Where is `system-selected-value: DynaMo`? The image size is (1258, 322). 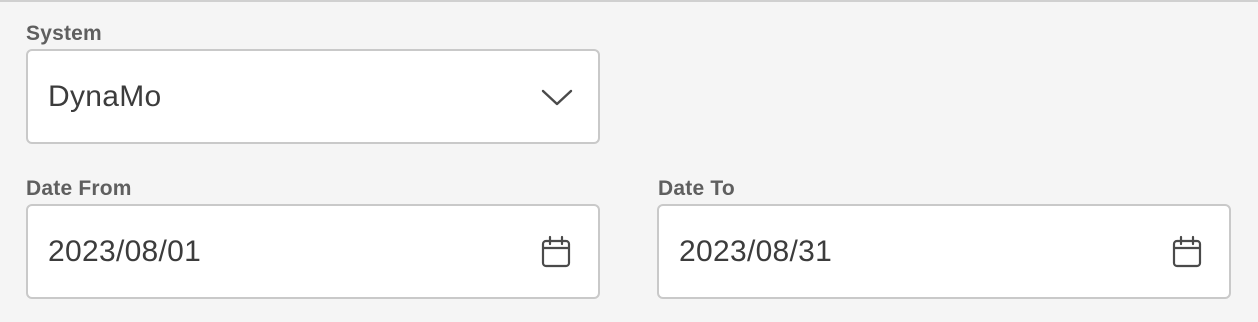
system-selected-value: DynaMo is located at coordinates (105, 96).